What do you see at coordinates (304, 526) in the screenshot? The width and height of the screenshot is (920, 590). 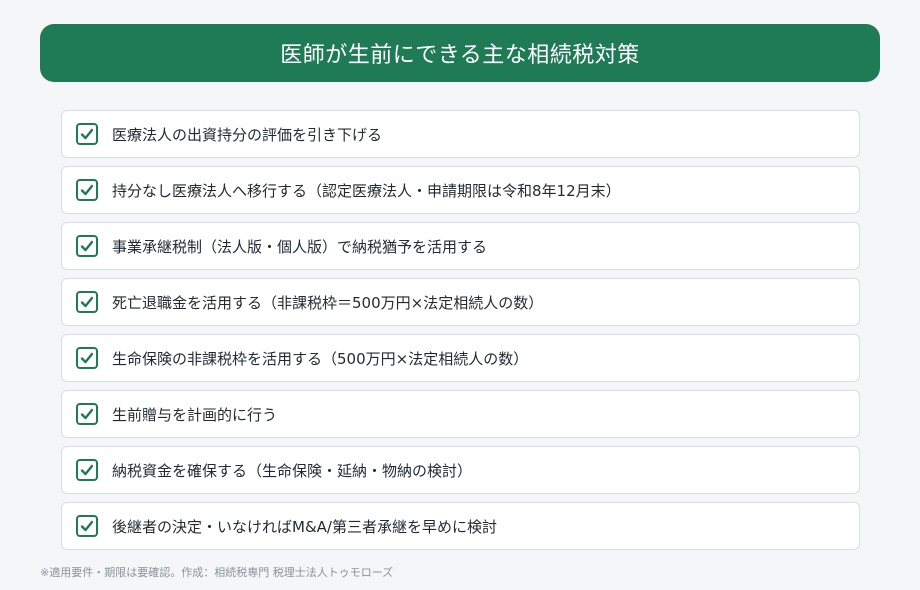 I see `checklist-item-label: 後継者の決定・いなければM&A/第三者承継を早めに検討` at bounding box center [304, 526].